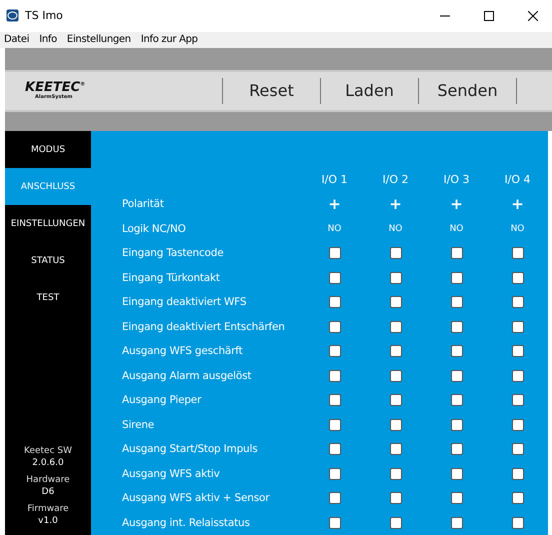 The image size is (552, 535). I want to click on column-header: I/O 3, so click(456, 179).